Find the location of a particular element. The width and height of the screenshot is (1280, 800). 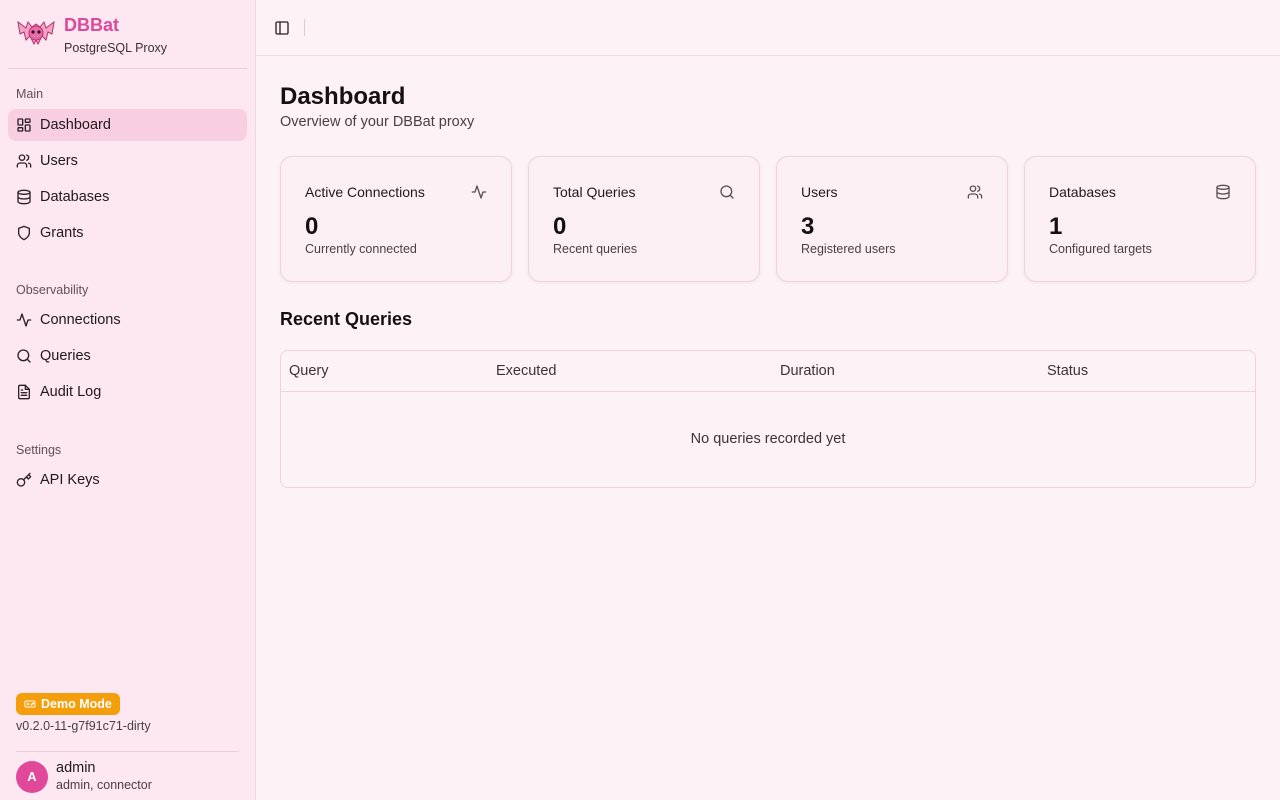

column-header-query: Query is located at coordinates (309, 371).